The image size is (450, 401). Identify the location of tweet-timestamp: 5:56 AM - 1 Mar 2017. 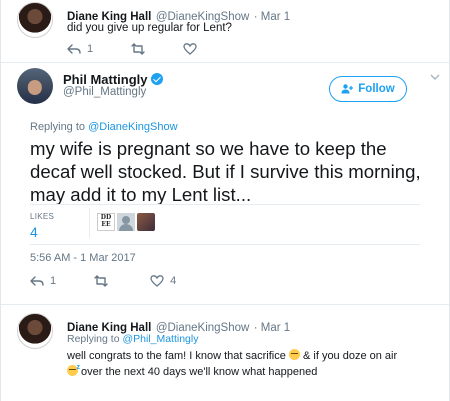
(83, 258).